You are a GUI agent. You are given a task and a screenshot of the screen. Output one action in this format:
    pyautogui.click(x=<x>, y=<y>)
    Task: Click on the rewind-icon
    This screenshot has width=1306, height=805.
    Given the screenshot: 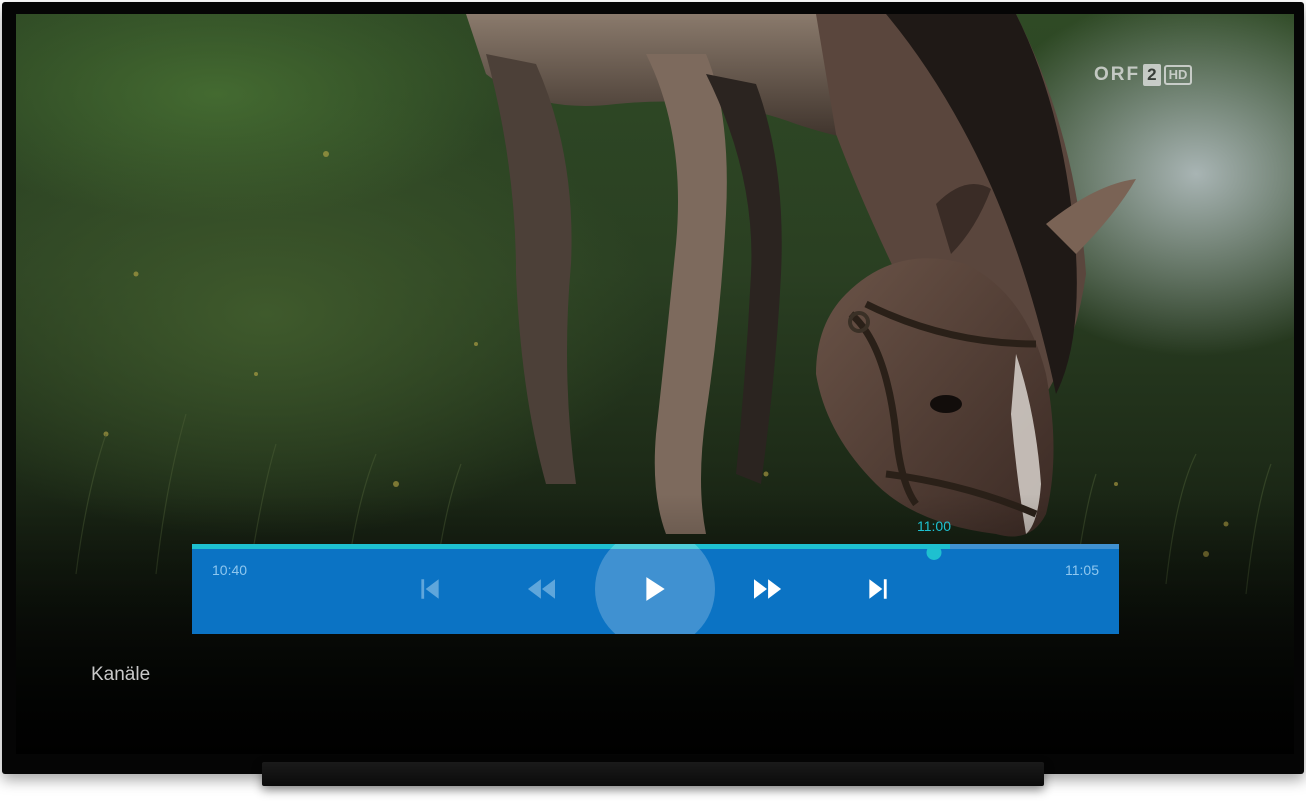 What is the action you would take?
    pyautogui.click(x=541, y=589)
    